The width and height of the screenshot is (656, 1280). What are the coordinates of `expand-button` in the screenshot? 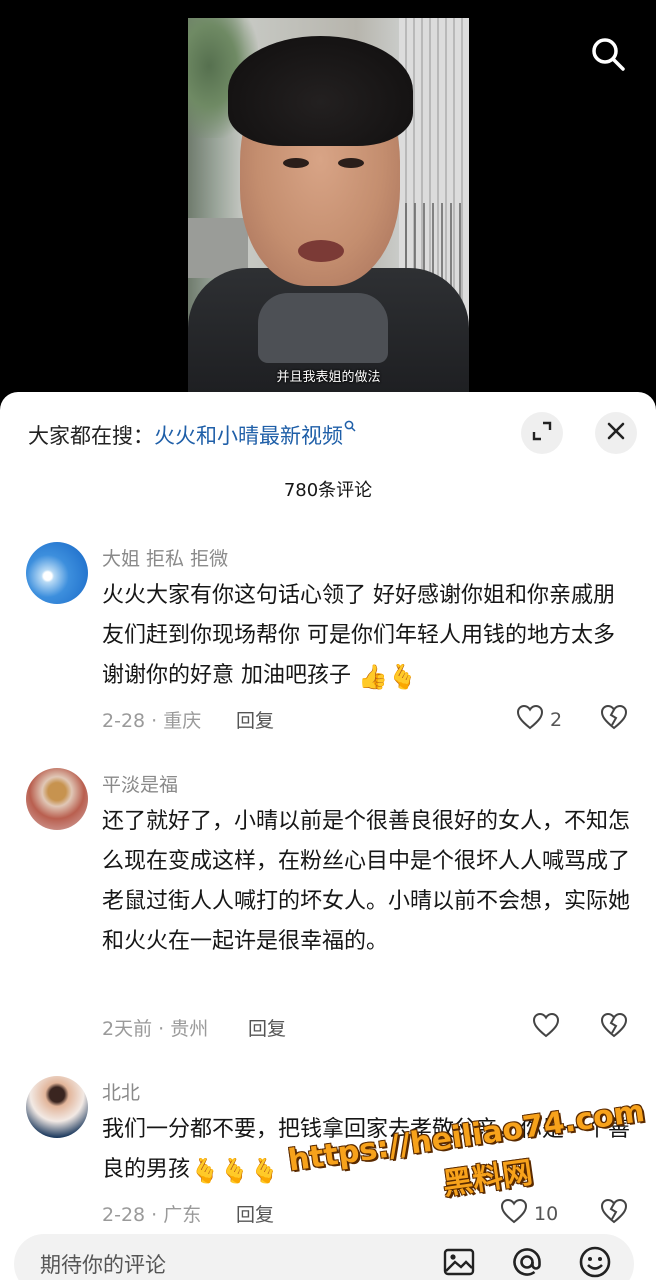 It's located at (542, 433).